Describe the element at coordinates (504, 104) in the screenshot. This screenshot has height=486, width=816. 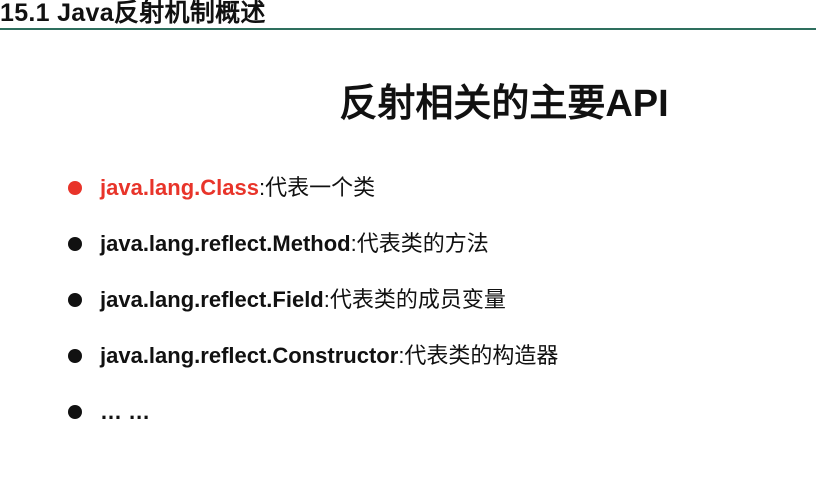
I see `slide-title: 反射相关的主要API` at that location.